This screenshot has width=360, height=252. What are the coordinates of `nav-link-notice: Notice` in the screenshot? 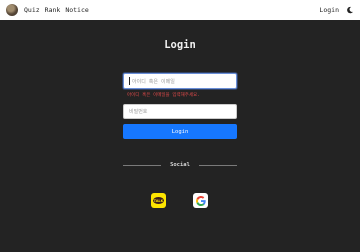 It's located at (76, 10).